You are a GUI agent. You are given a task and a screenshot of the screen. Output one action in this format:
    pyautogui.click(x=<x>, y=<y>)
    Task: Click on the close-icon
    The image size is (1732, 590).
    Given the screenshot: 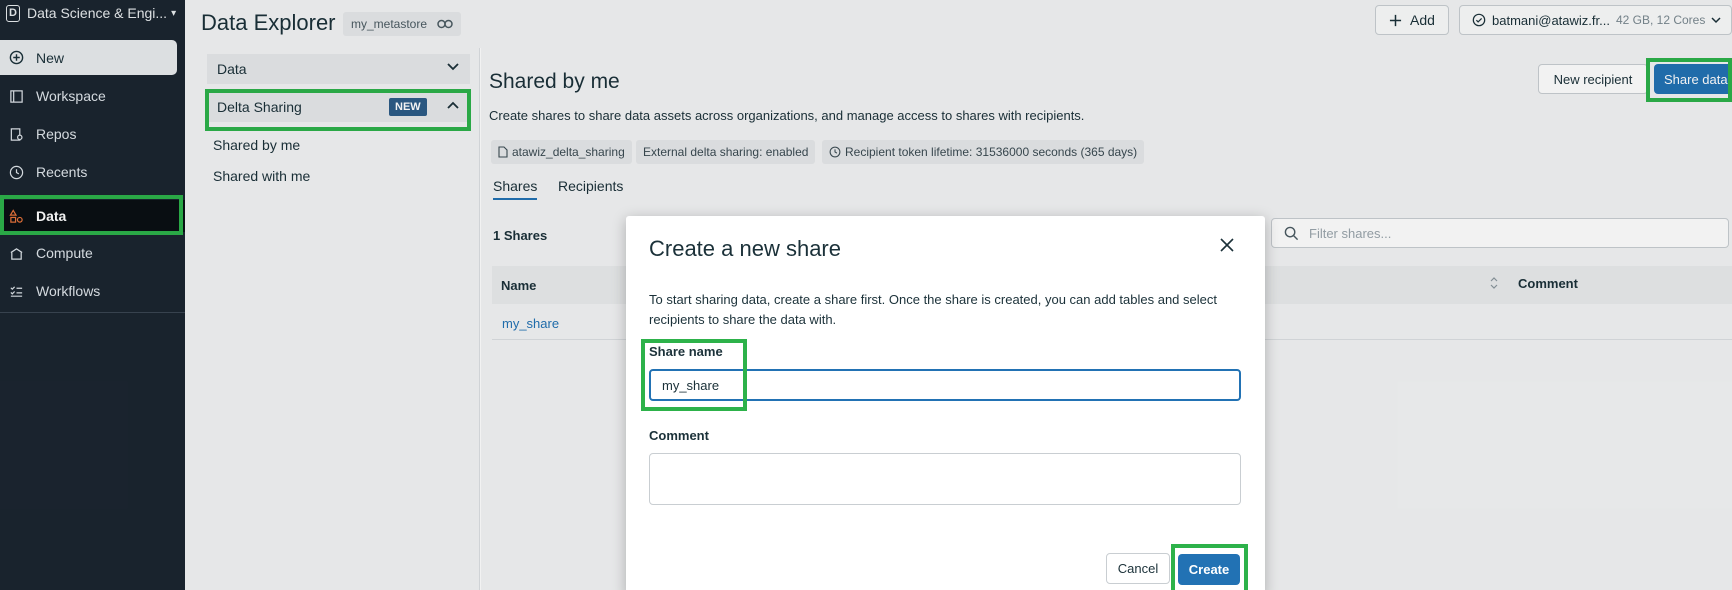 What is the action you would take?
    pyautogui.click(x=1227, y=245)
    